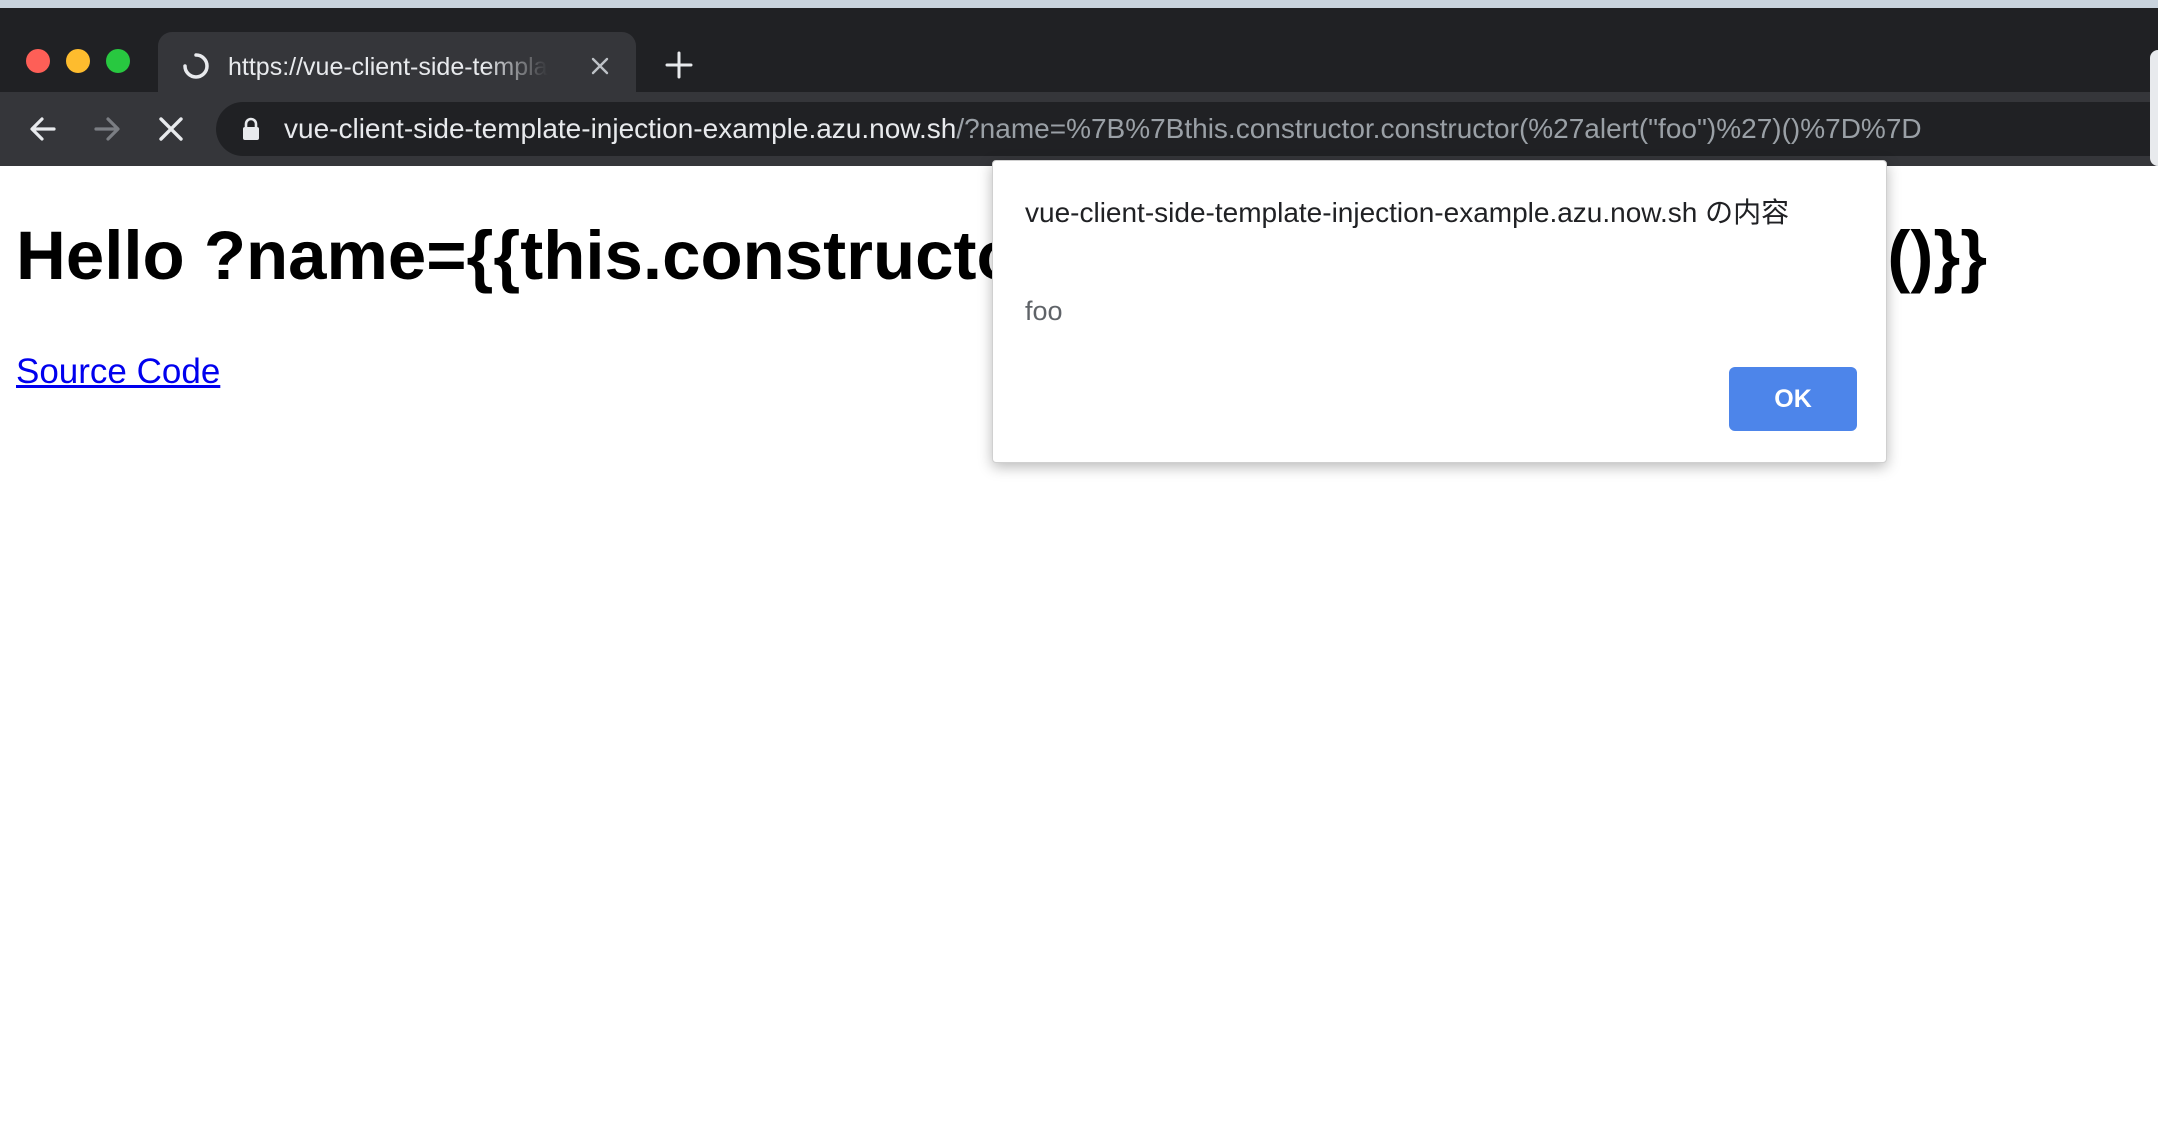 The image size is (2158, 1138). I want to click on loading-spinner-icon, so click(196, 66).